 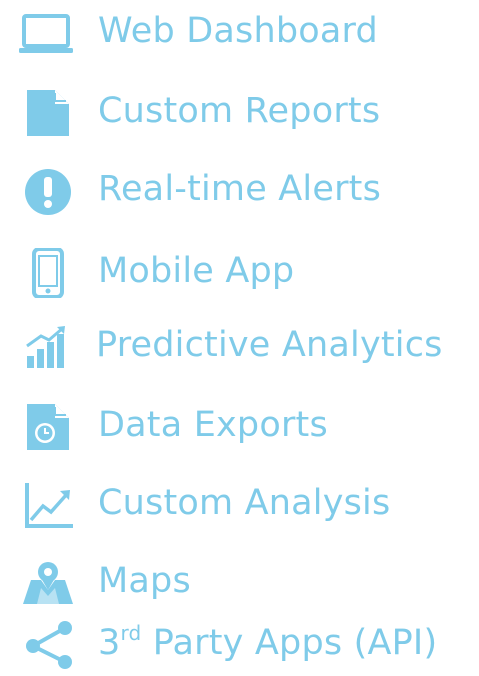 What do you see at coordinates (48, 191) in the screenshot?
I see `alert-icon` at bounding box center [48, 191].